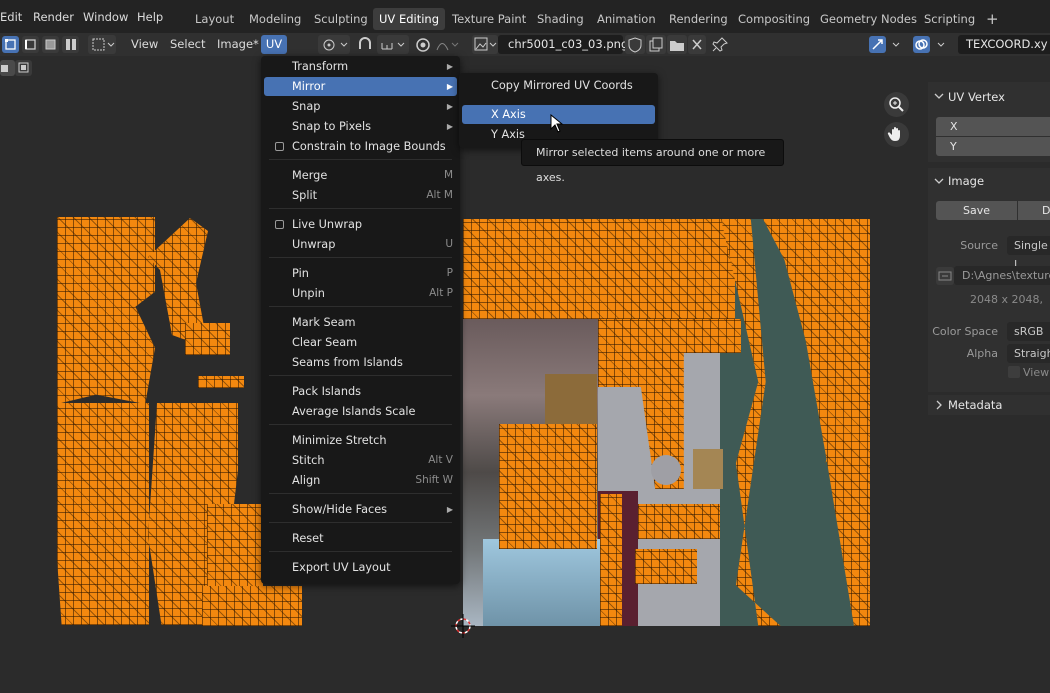 The width and height of the screenshot is (1050, 693). I want to click on uv-vertex-title: UV Vertex, so click(976, 97).